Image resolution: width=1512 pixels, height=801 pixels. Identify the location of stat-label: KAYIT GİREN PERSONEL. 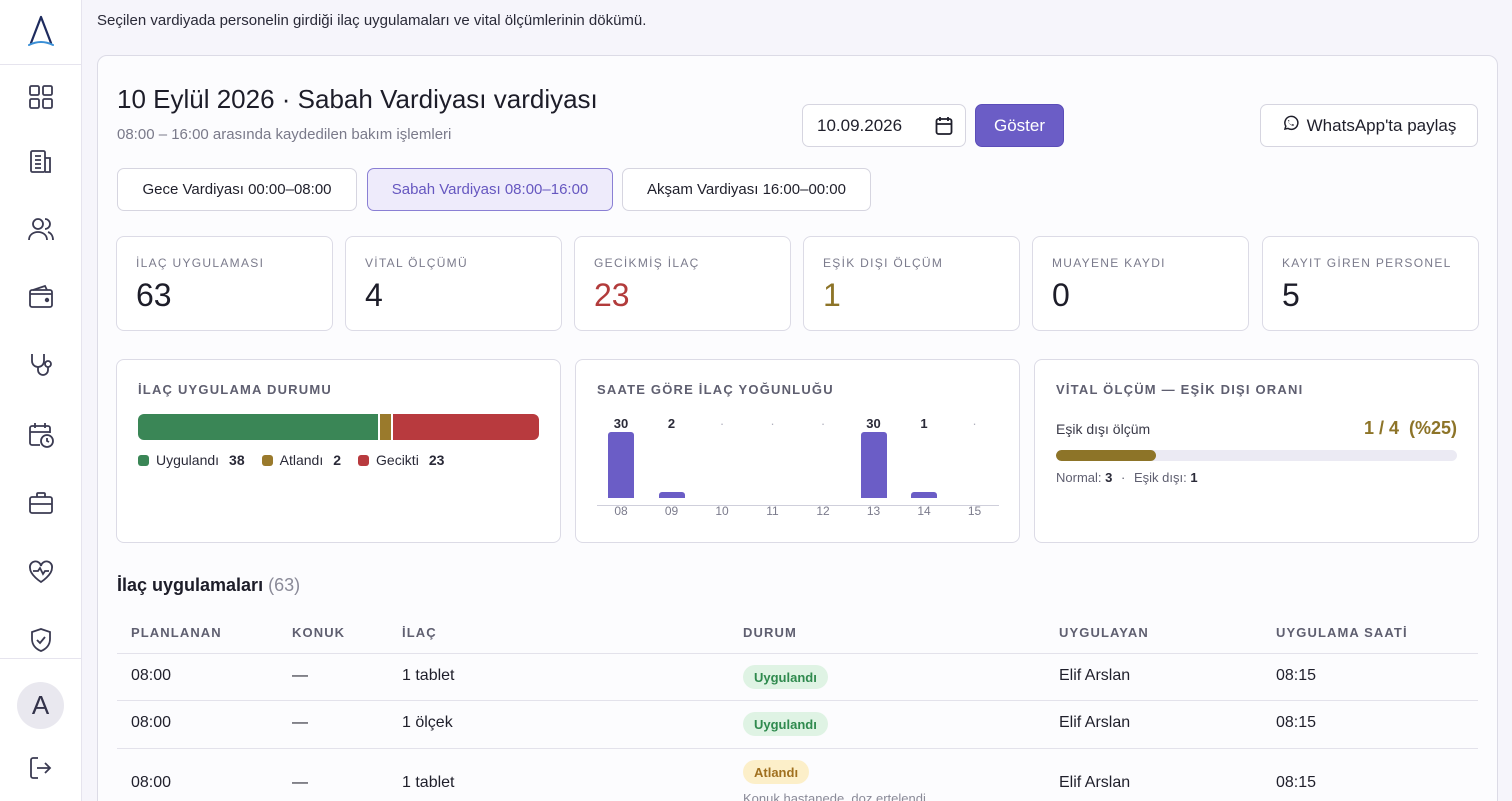
(1367, 263).